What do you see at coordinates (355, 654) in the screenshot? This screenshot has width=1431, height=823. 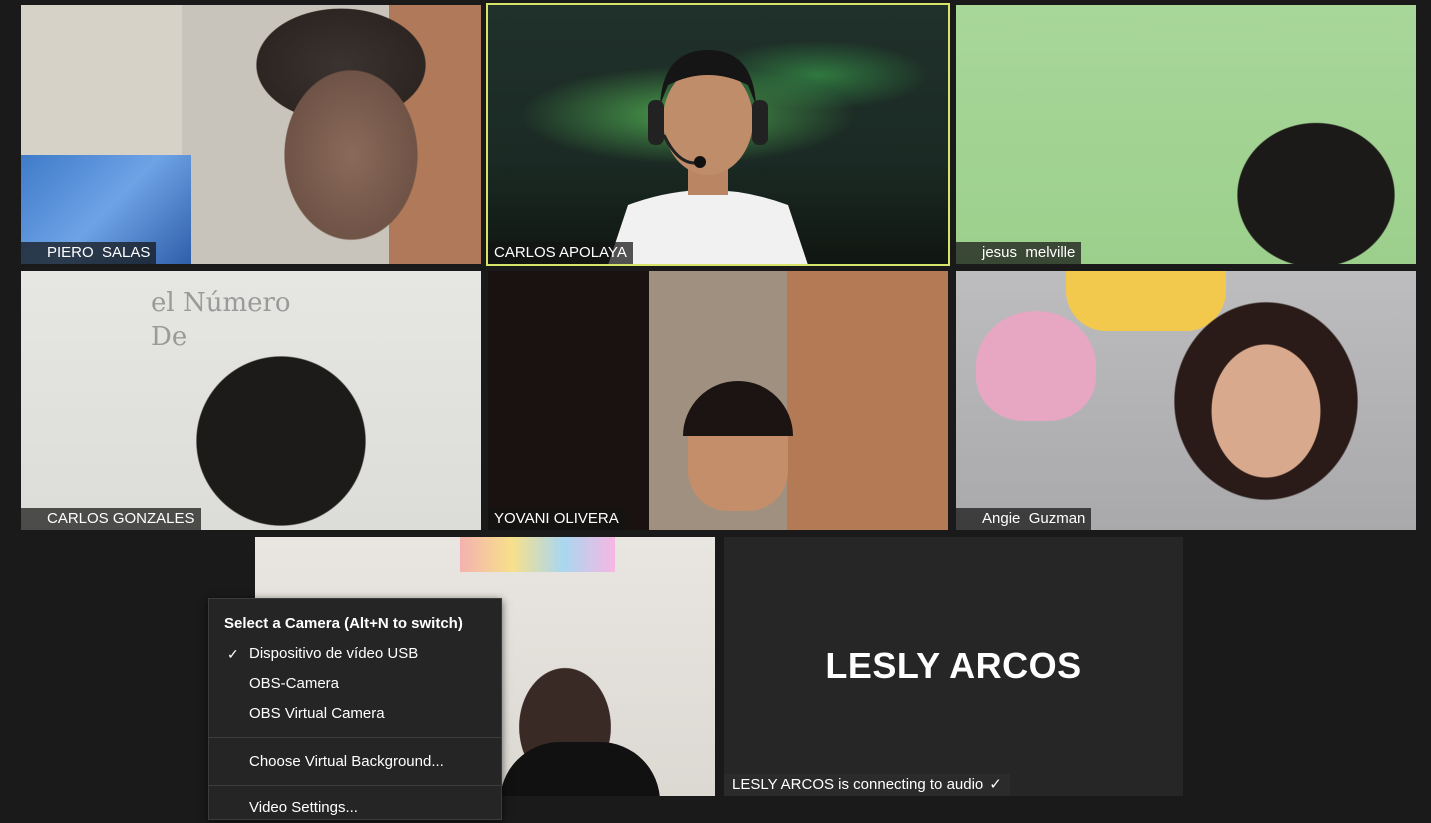 I see `menu-item-usb-camera: ✓ Dispositivo de vídeo USB` at bounding box center [355, 654].